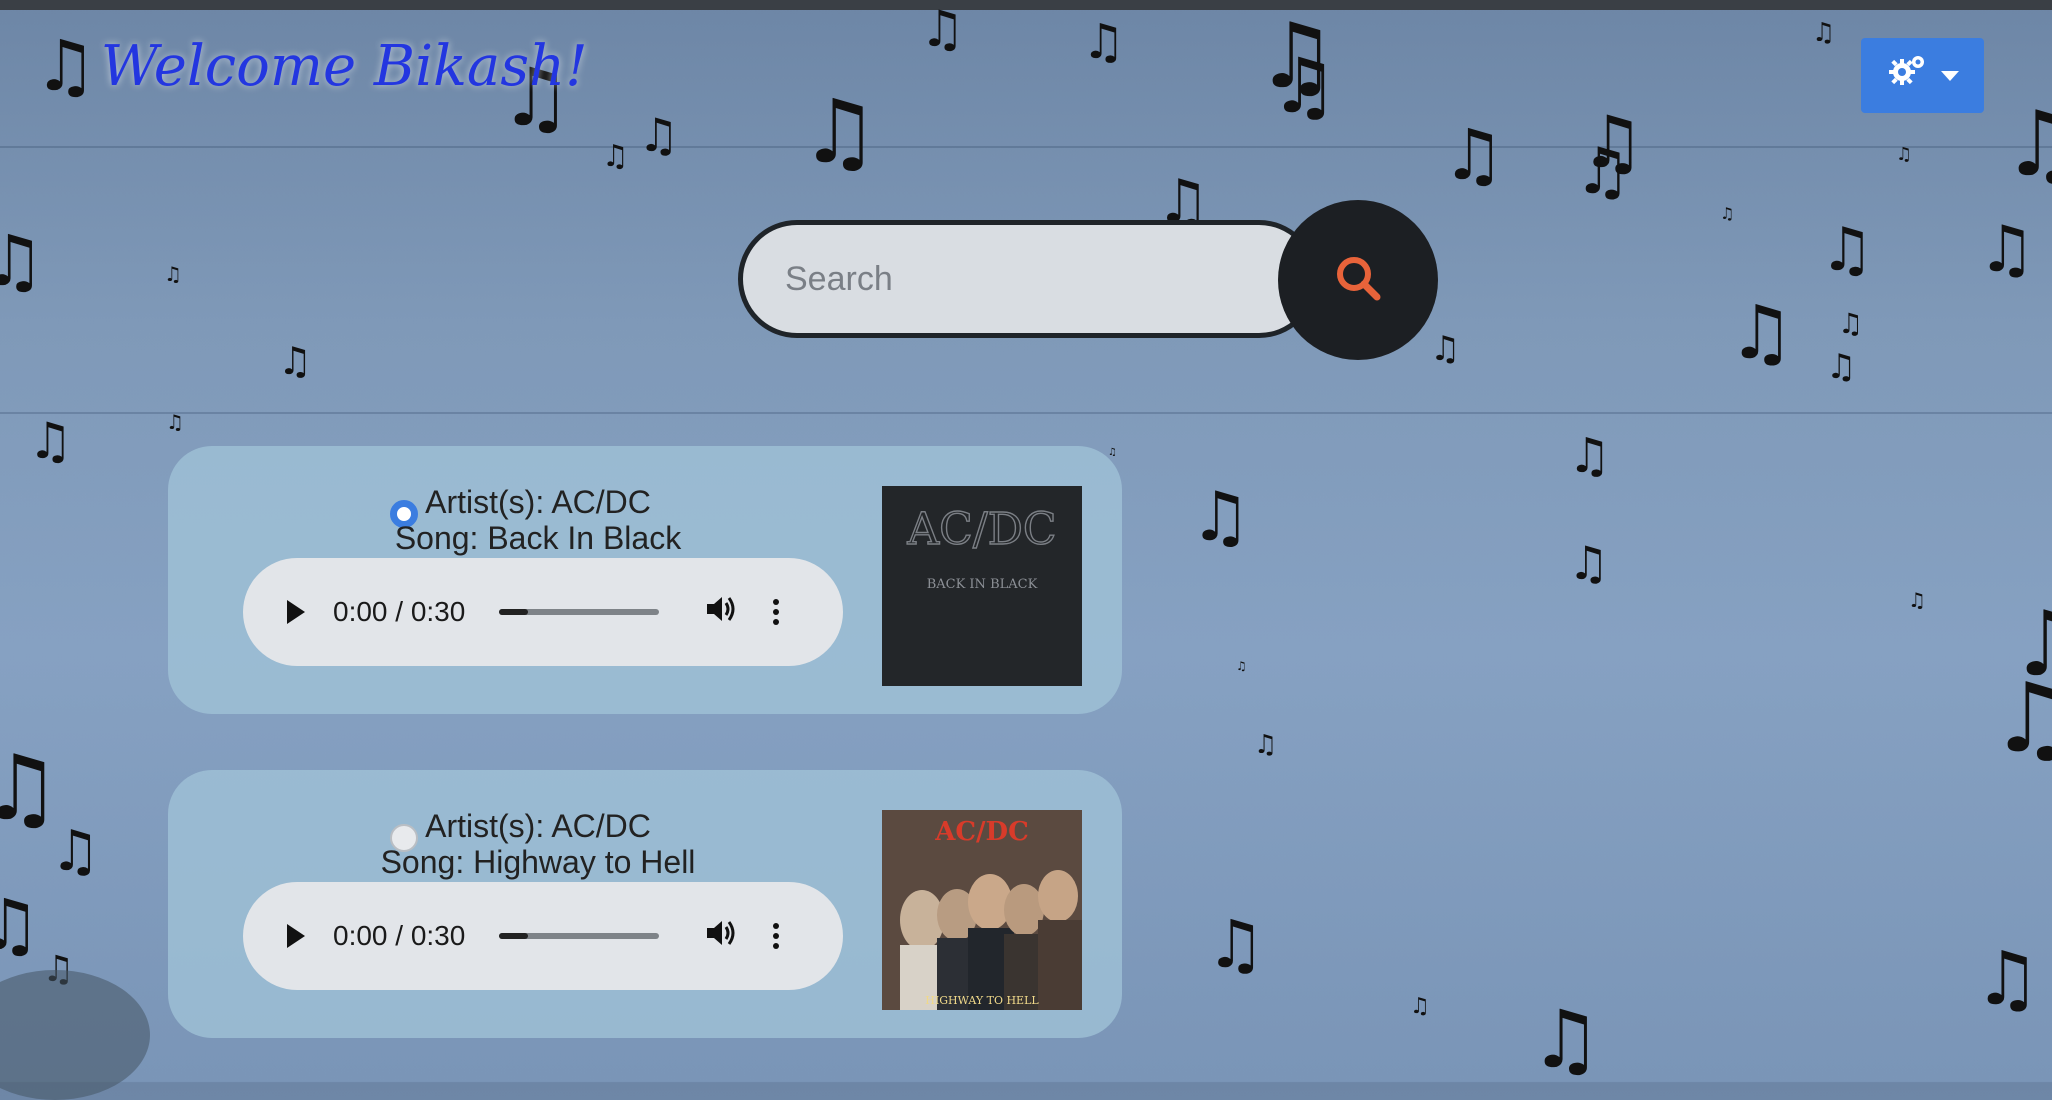 The height and width of the screenshot is (1100, 2052). I want to click on song-title: Song: Highway to Hell, so click(538, 862).